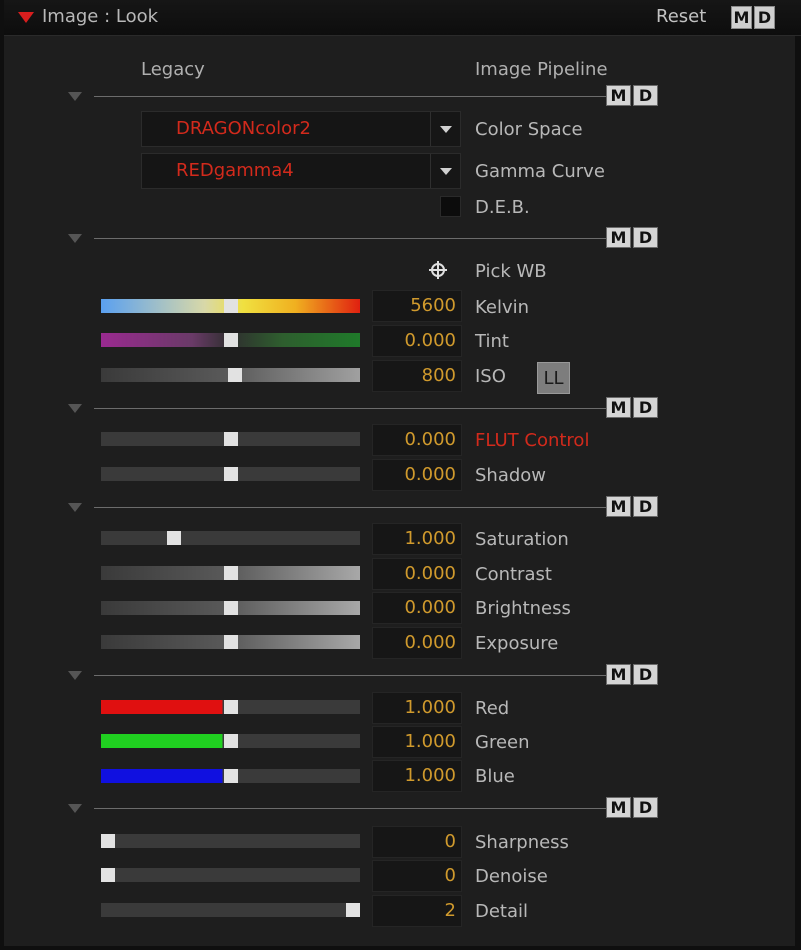 The width and height of the screenshot is (801, 950). I want to click on brightness-label: Brightness, so click(523, 608).